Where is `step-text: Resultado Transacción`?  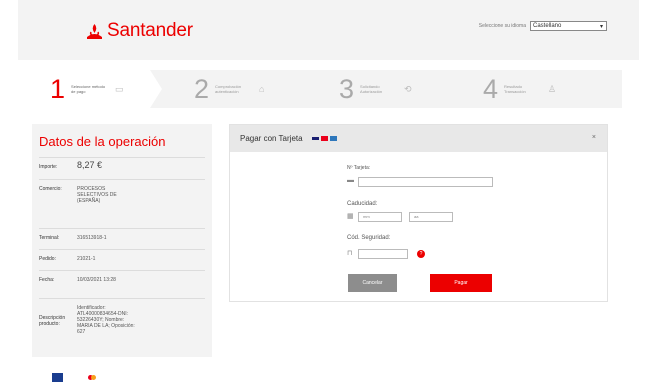 step-text: Resultado Transacción is located at coordinates (515, 89).